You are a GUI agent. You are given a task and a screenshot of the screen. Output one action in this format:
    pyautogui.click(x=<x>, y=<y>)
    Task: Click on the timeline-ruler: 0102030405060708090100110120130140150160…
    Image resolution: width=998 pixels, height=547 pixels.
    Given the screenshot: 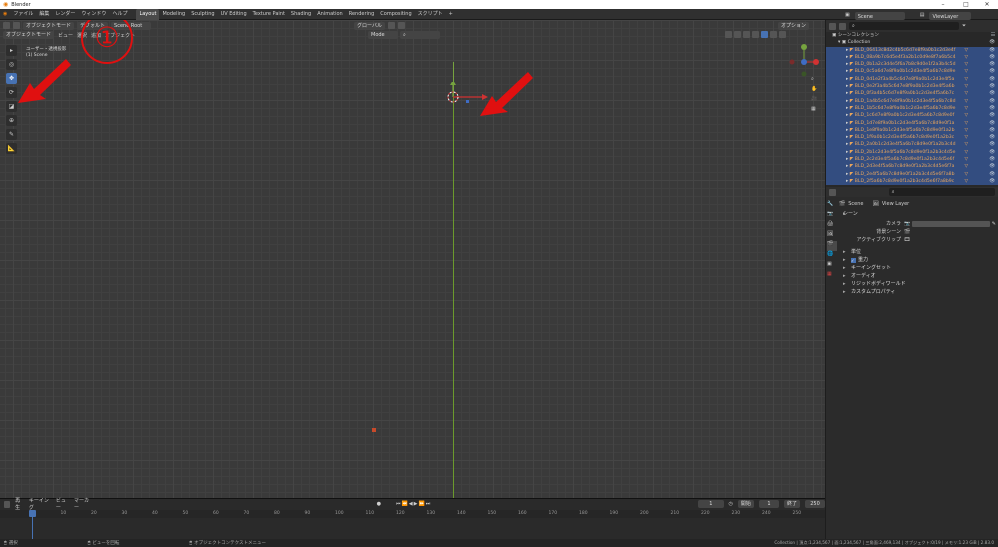 What is the action you would take?
    pyautogui.click(x=412, y=514)
    